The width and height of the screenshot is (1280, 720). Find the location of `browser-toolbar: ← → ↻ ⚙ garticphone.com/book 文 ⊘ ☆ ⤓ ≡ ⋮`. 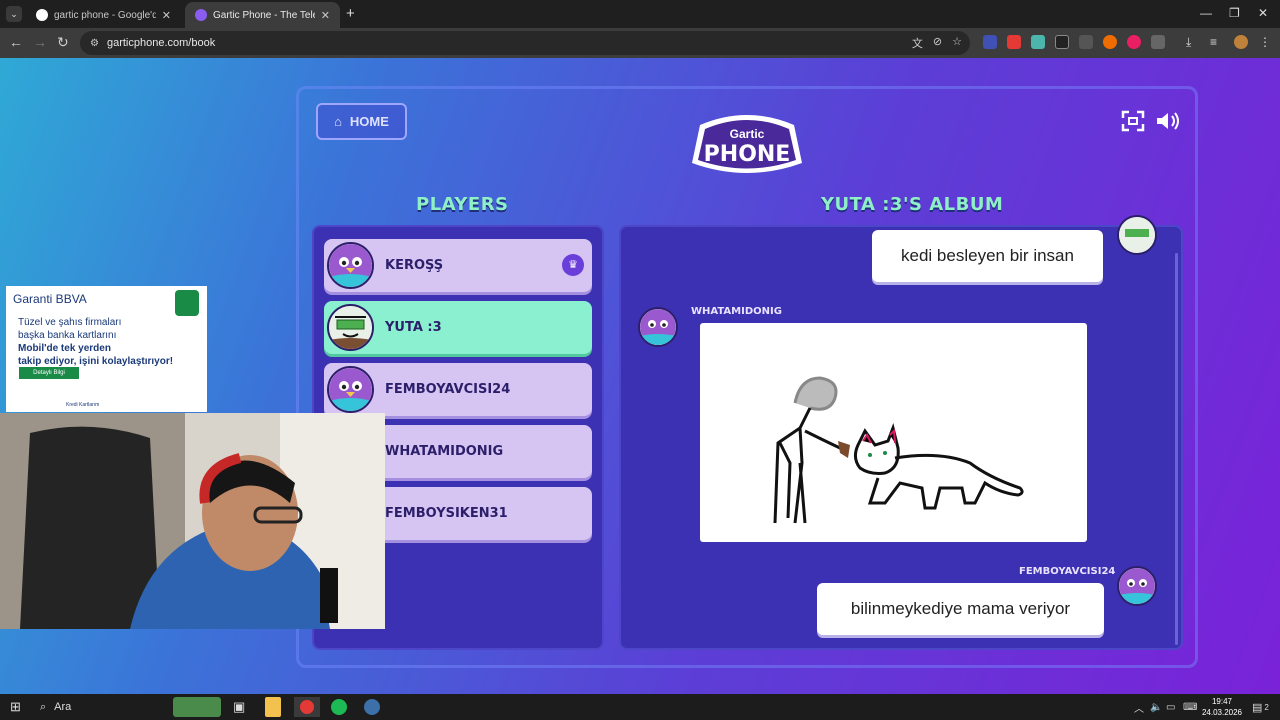

browser-toolbar: ← → ↻ ⚙ garticphone.com/book 文 ⊘ ☆ ⤓ ≡ ⋮ is located at coordinates (640, 43).